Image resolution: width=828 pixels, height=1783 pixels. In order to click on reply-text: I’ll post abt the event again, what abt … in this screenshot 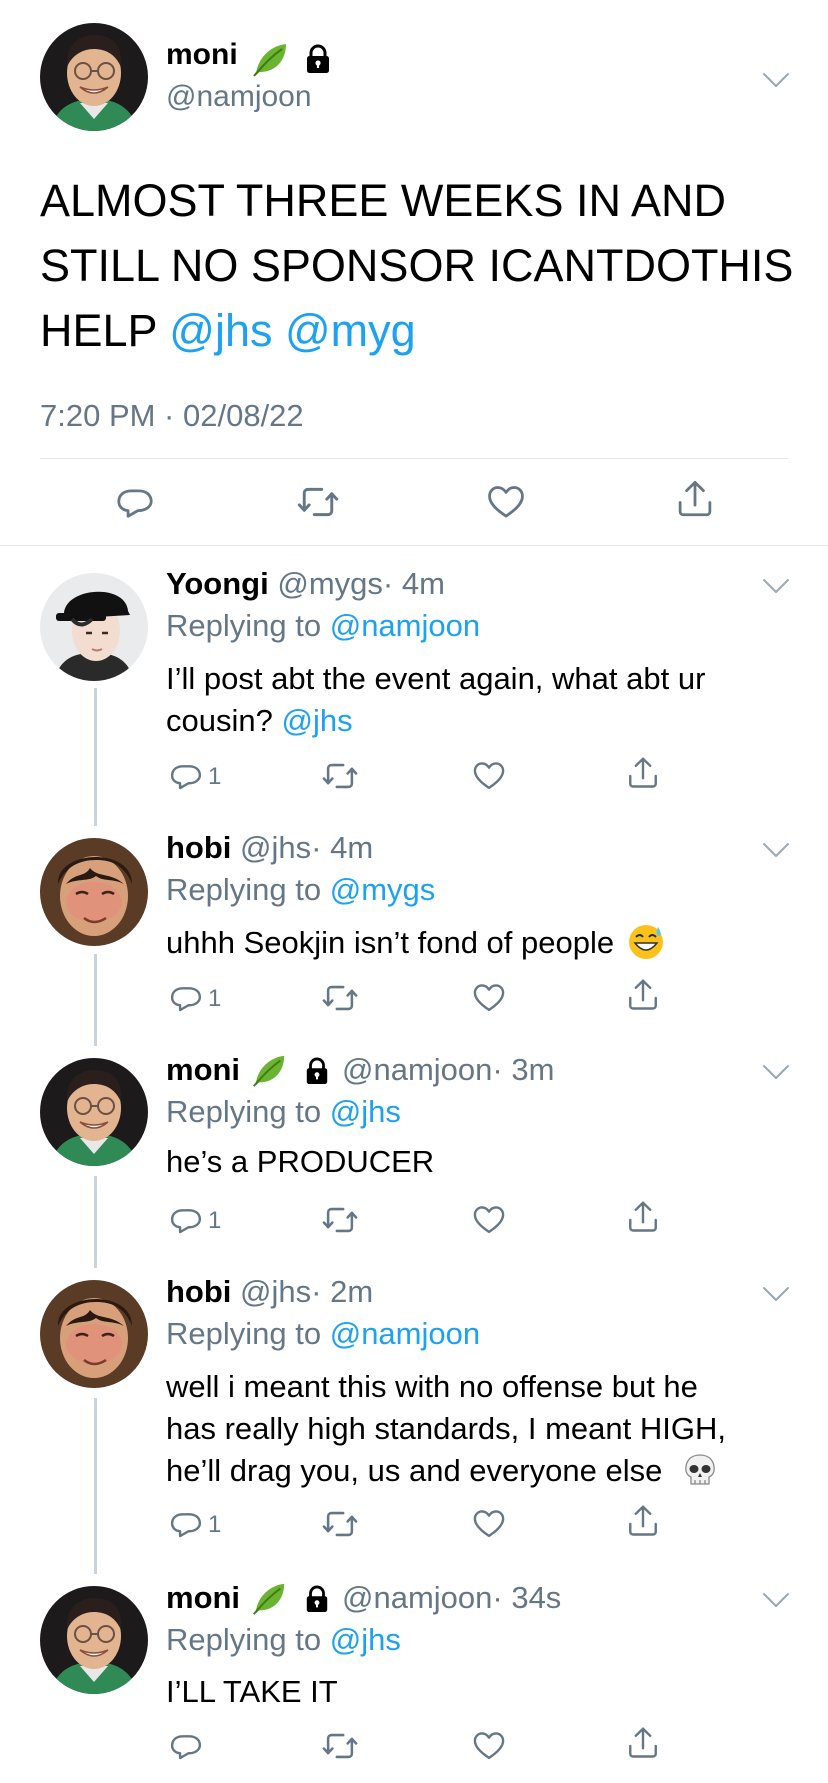, I will do `click(435, 700)`.